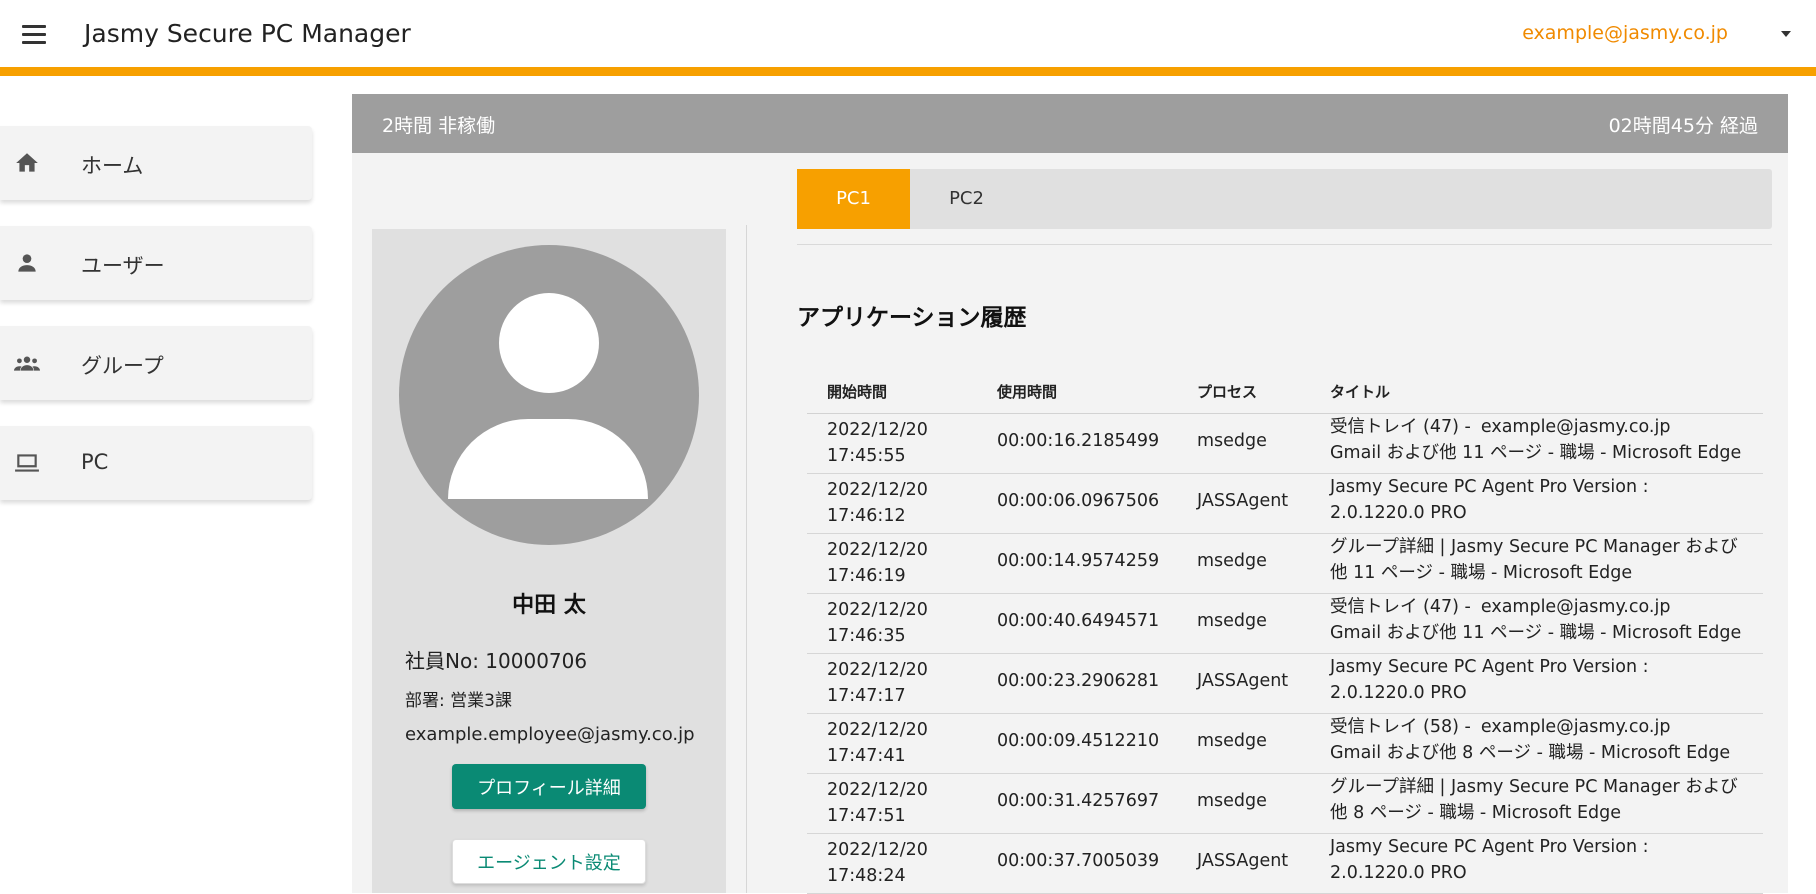 Image resolution: width=1816 pixels, height=894 pixels. What do you see at coordinates (902, 503) in the screenshot?
I see `start-time-cell: 2022/12/20 17:46:12` at bounding box center [902, 503].